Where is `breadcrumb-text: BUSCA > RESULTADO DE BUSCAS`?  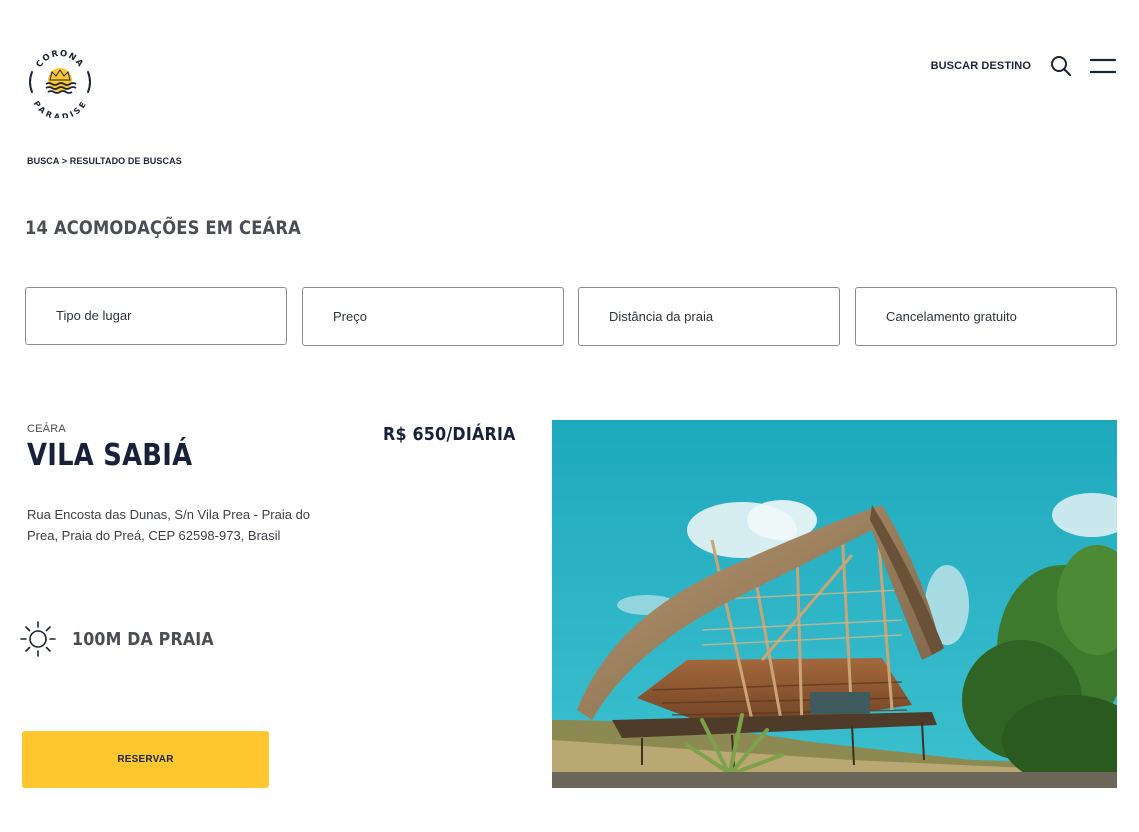 breadcrumb-text: BUSCA > RESULTADO DE BUSCAS is located at coordinates (104, 161).